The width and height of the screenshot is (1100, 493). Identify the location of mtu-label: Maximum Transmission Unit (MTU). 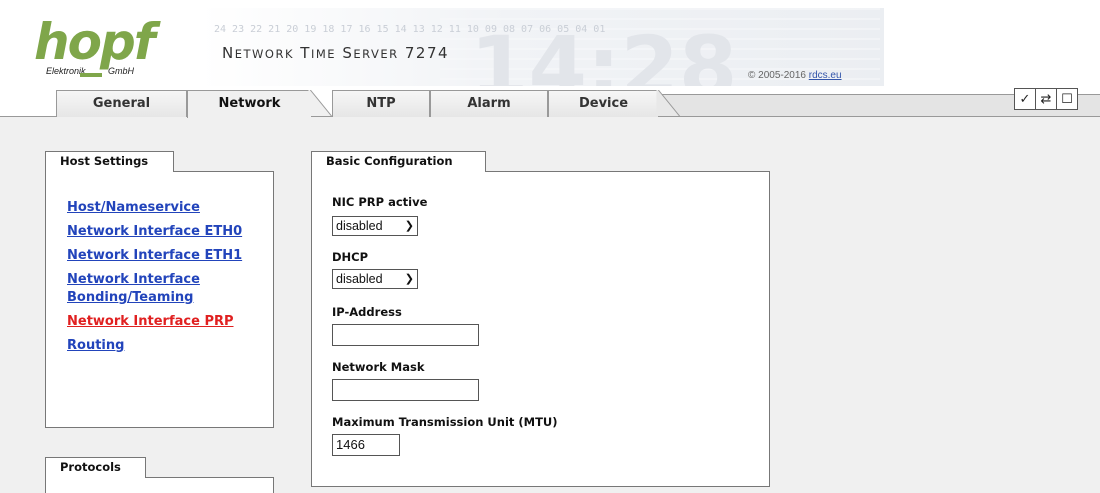
(445, 422).